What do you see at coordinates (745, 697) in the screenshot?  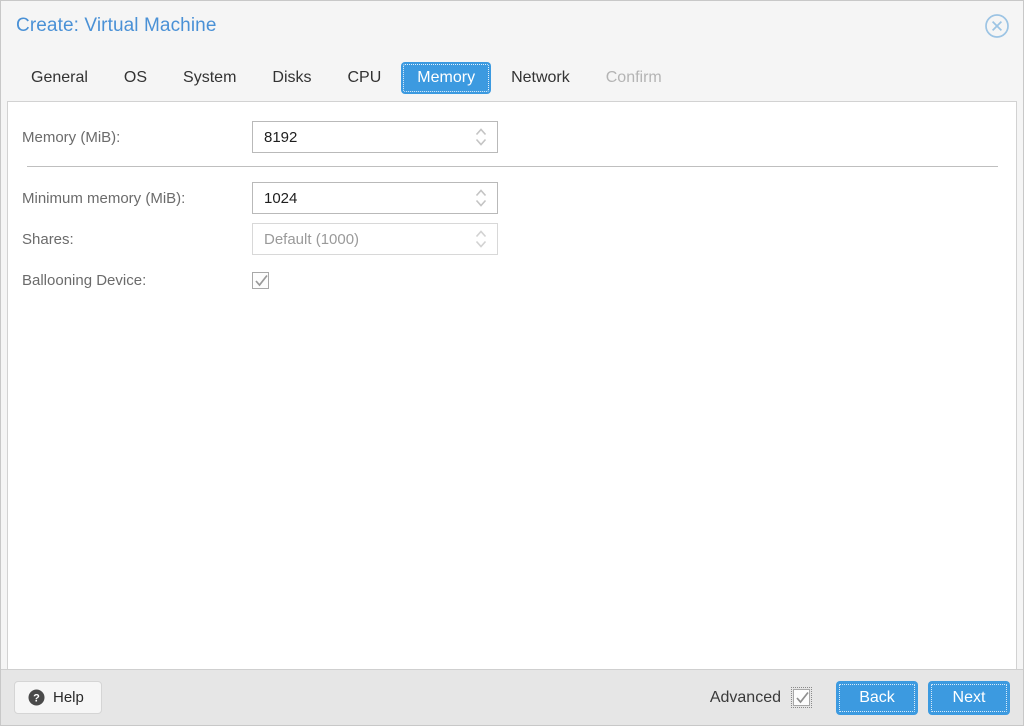 I see `advanced-label: Advanced` at bounding box center [745, 697].